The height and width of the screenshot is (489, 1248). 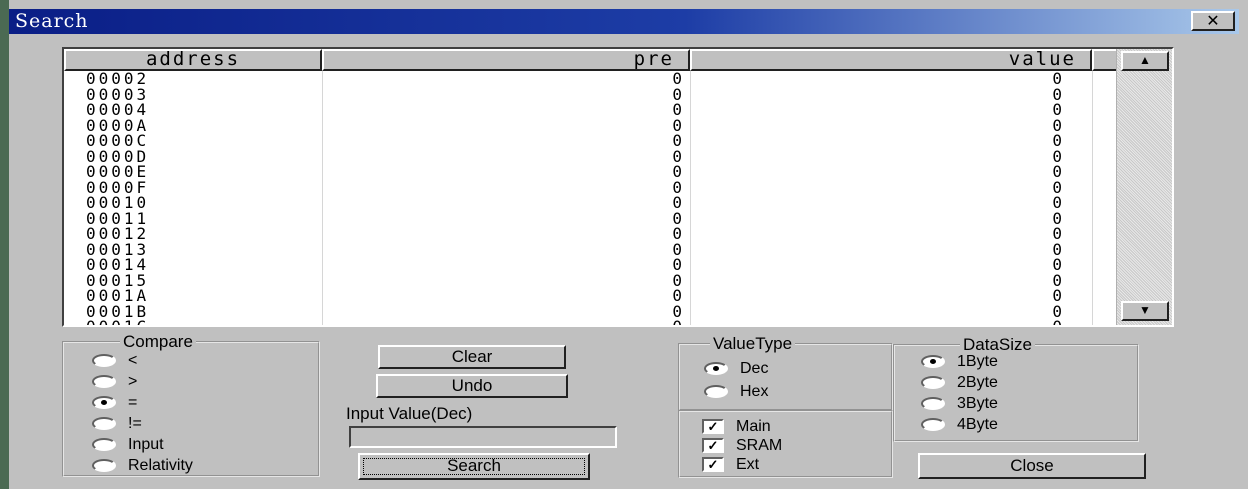 I want to click on table-row: 0001C 0 0, so click(x=590, y=322).